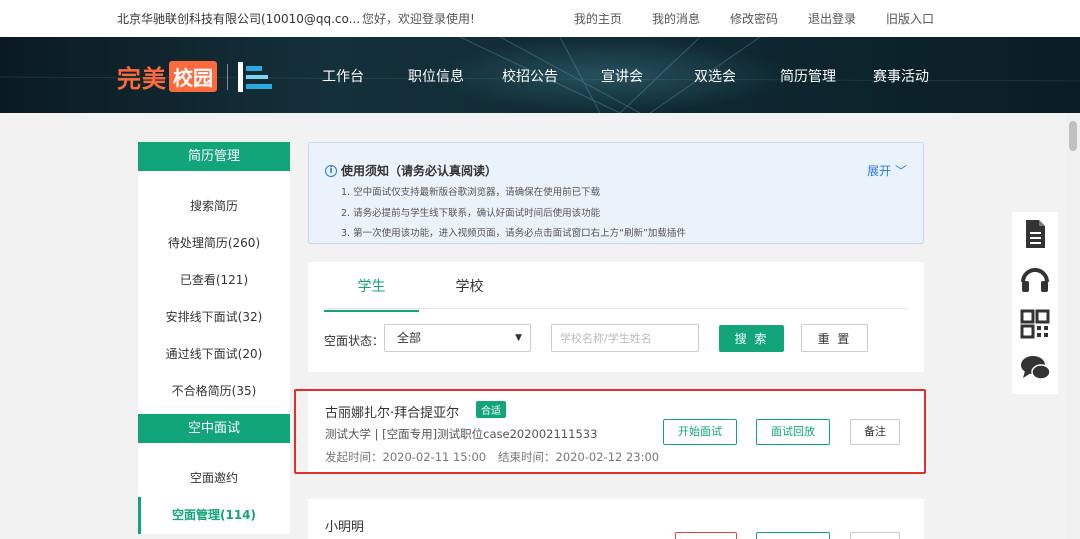 This screenshot has height=539, width=1080. I want to click on reset-button: 重 置, so click(834, 338).